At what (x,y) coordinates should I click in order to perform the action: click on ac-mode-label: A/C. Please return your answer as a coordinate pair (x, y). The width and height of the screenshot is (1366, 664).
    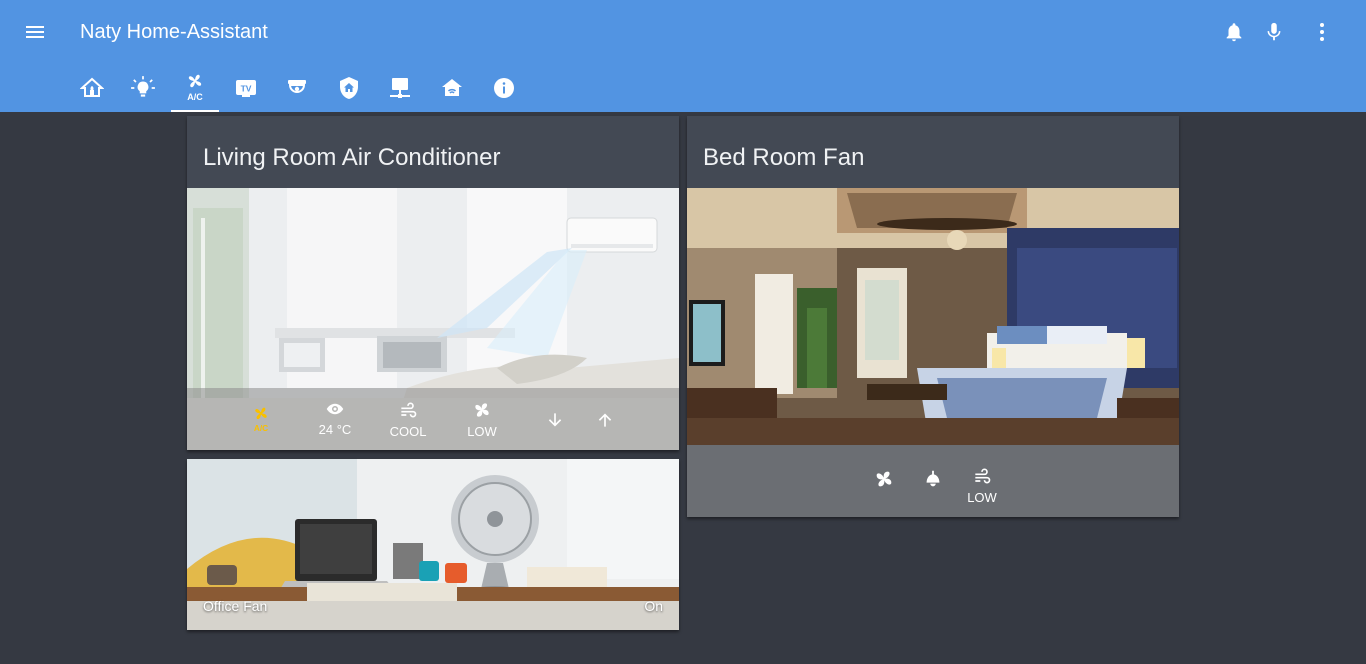
    Looking at the image, I should click on (261, 428).